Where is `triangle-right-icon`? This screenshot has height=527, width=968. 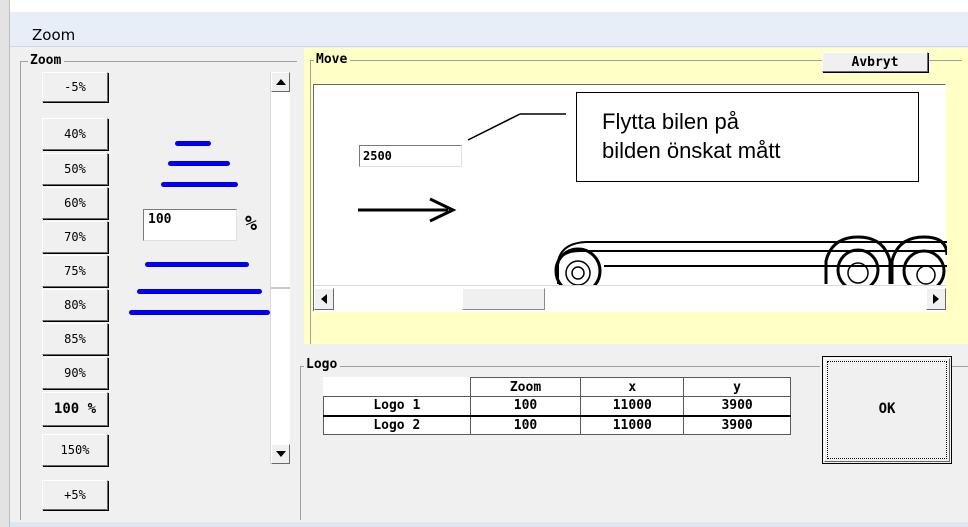
triangle-right-icon is located at coordinates (936, 299).